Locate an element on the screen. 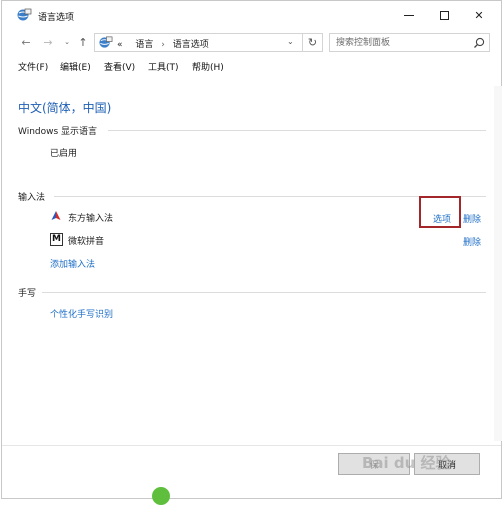  recent-locations-button: ⌄ is located at coordinates (67, 42).